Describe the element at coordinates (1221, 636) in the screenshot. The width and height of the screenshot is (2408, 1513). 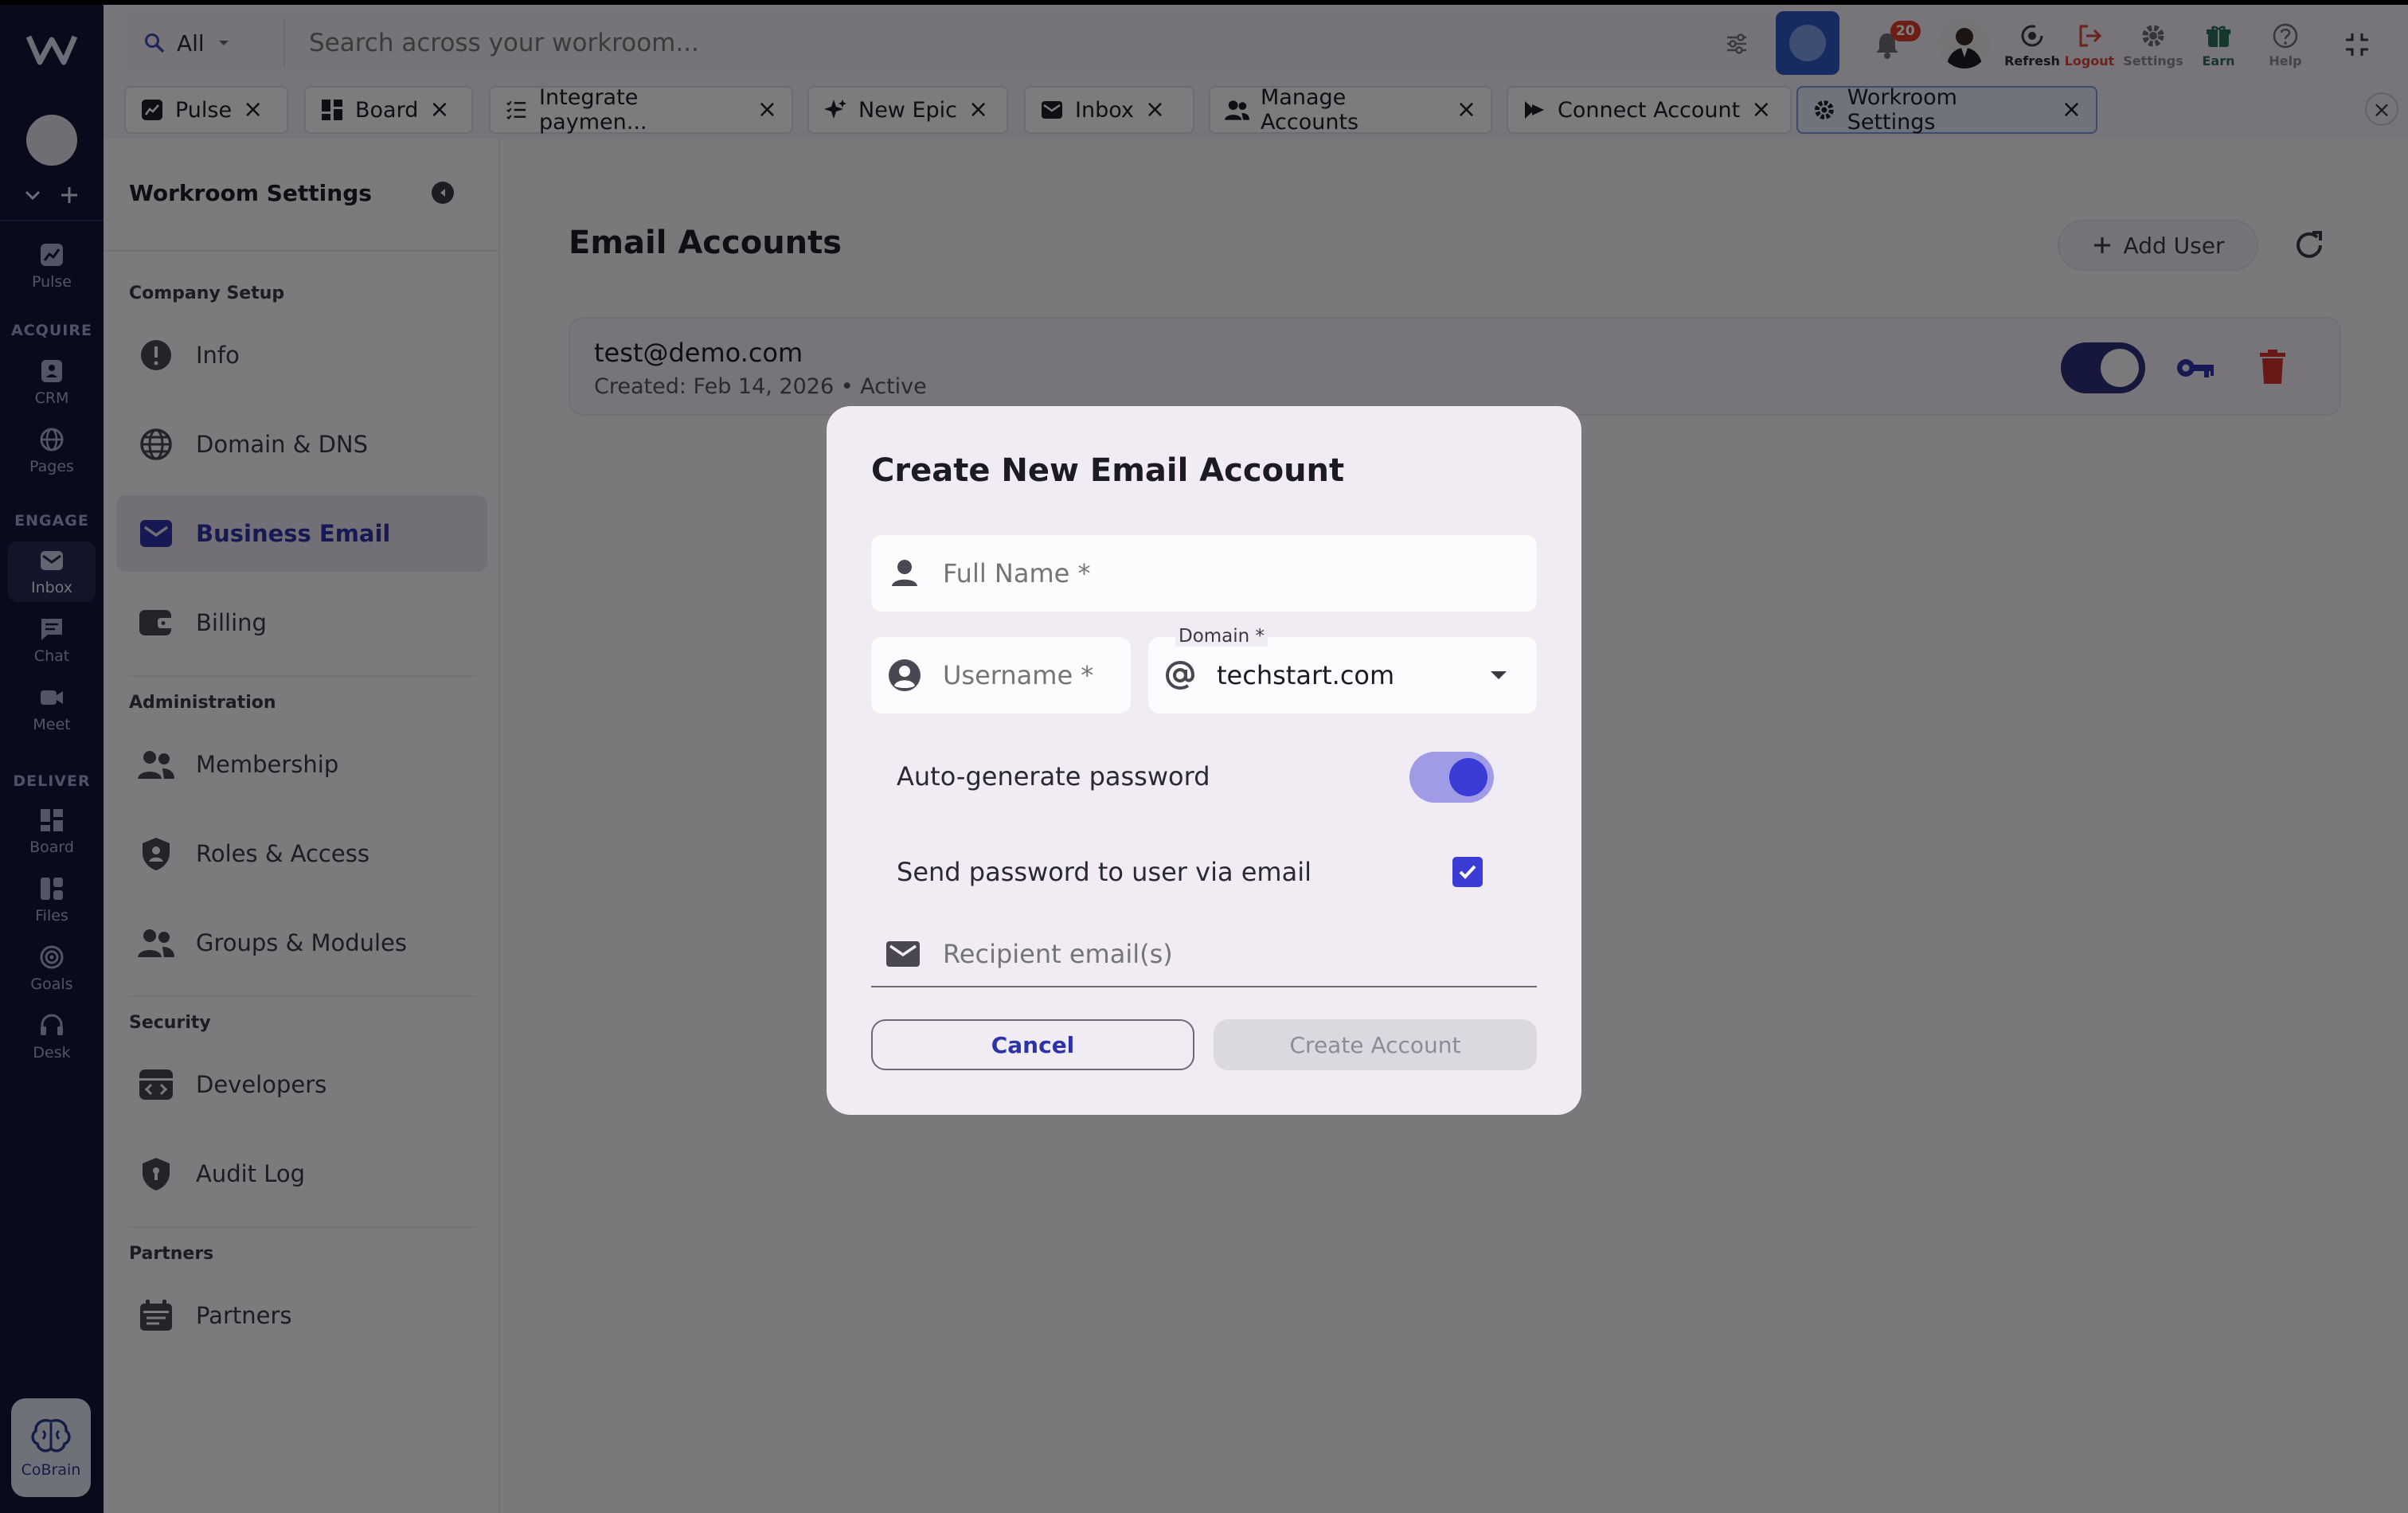
I see `domain-label: Domain *` at that location.